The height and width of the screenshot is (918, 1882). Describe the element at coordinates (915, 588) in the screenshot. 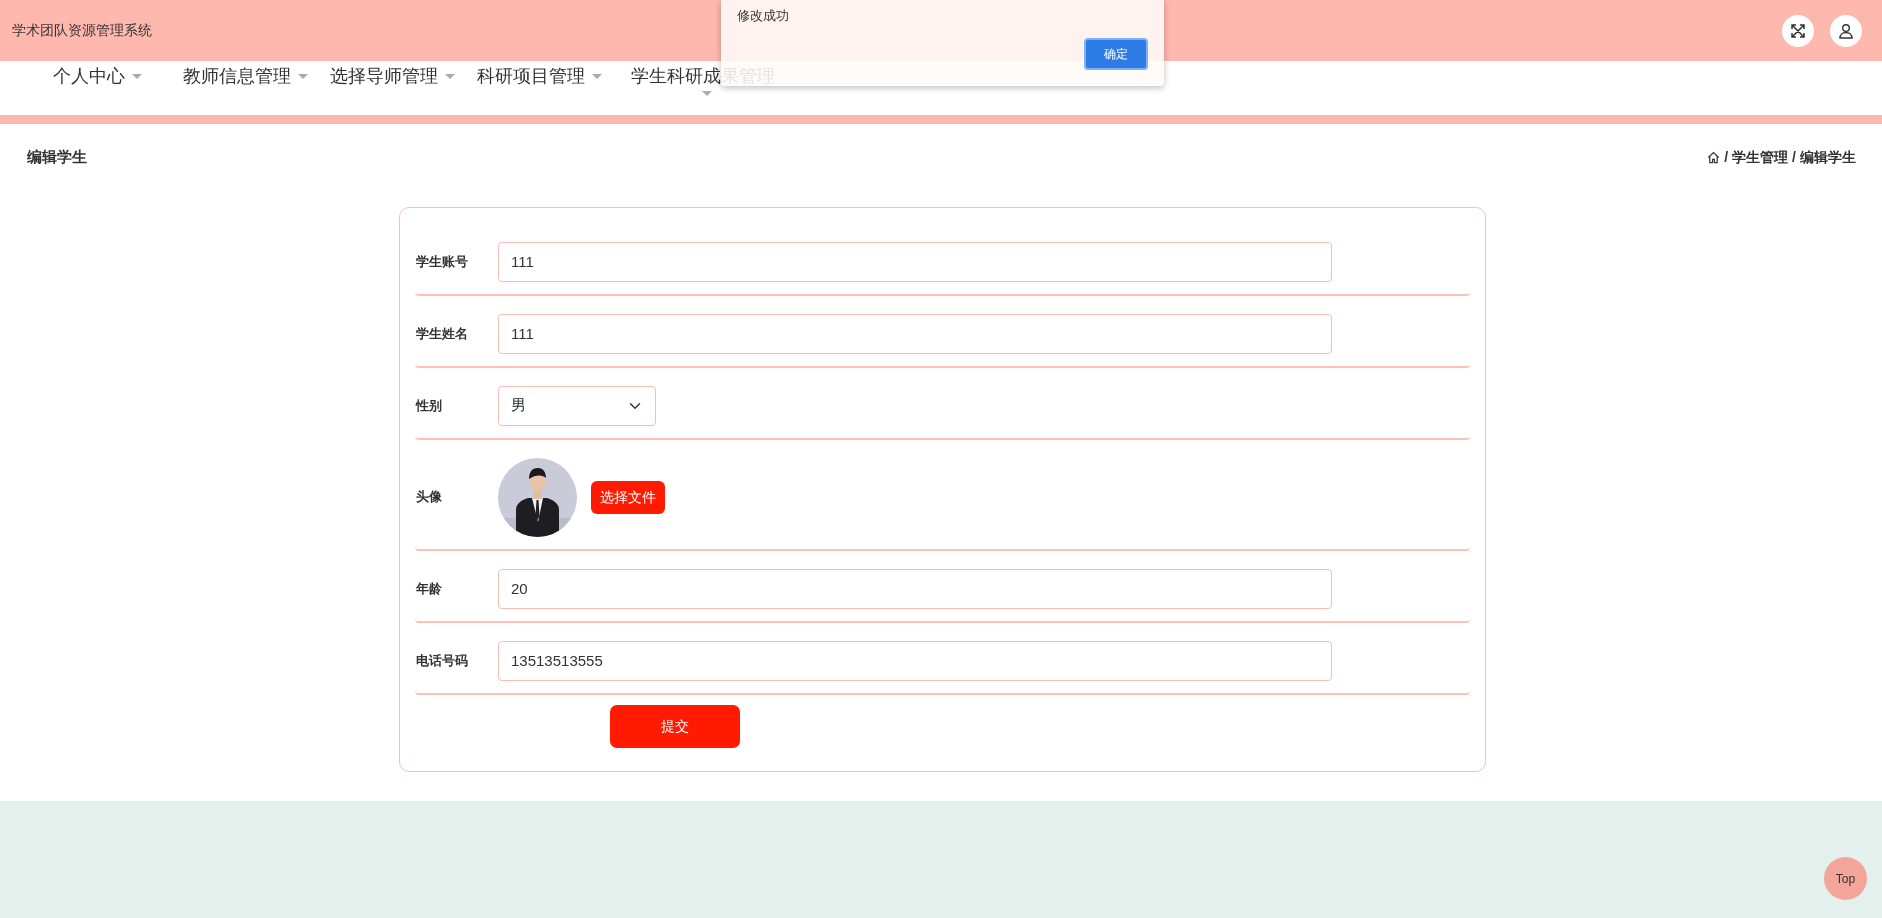

I see `input-field: 20` at that location.